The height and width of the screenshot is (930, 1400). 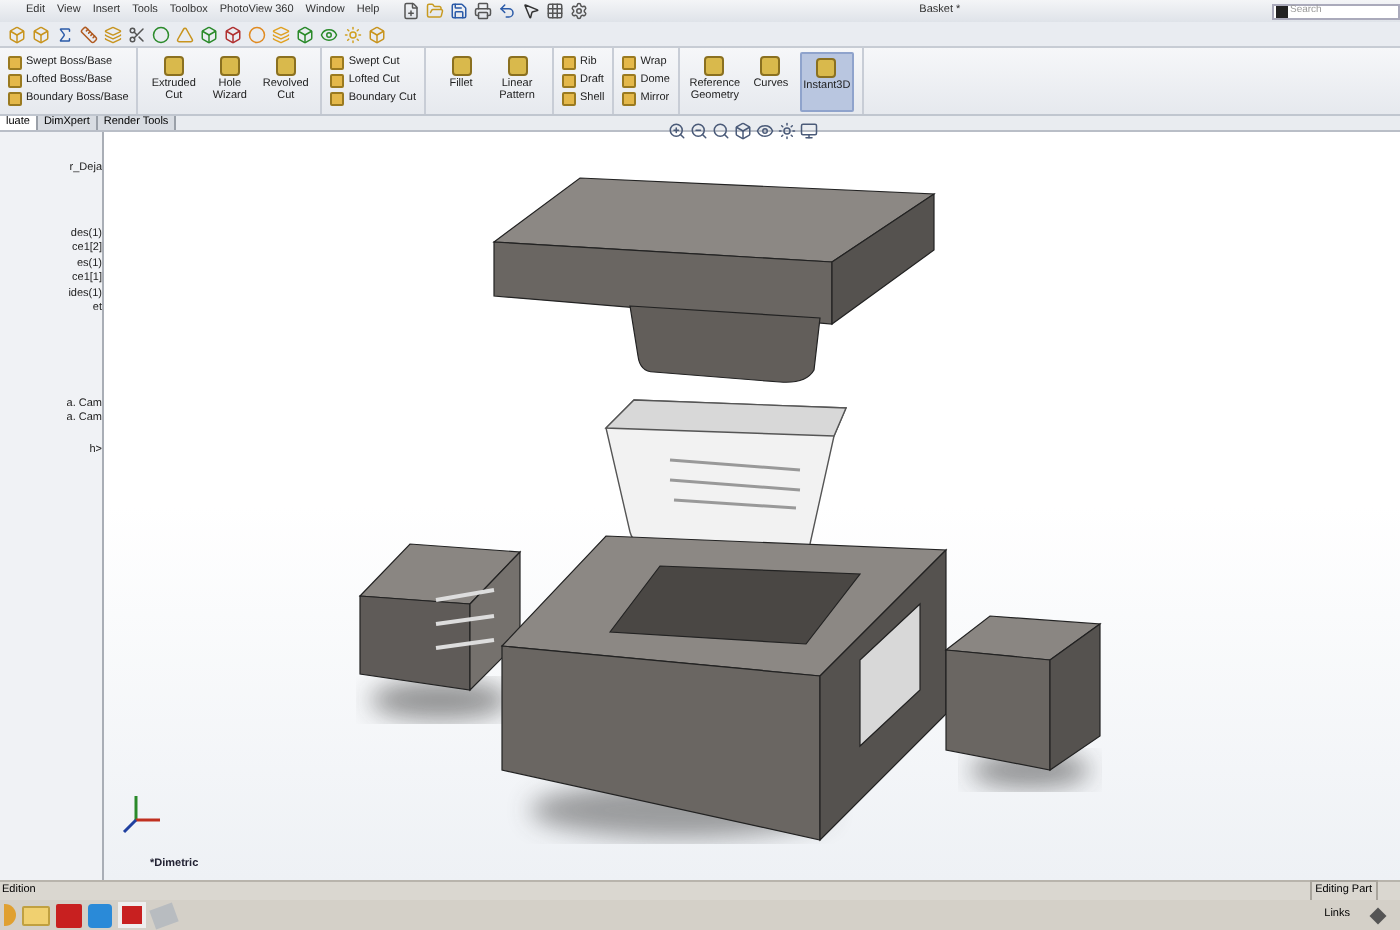 What do you see at coordinates (677, 131) in the screenshot?
I see `zoom-in-icon` at bounding box center [677, 131].